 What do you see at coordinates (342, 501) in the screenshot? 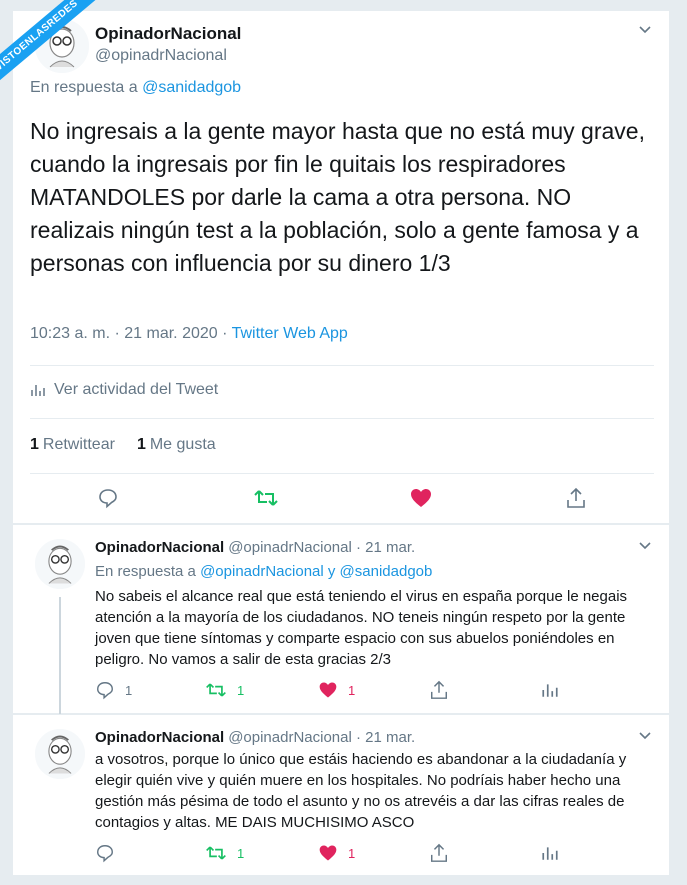
I see `tweet-actions` at bounding box center [342, 501].